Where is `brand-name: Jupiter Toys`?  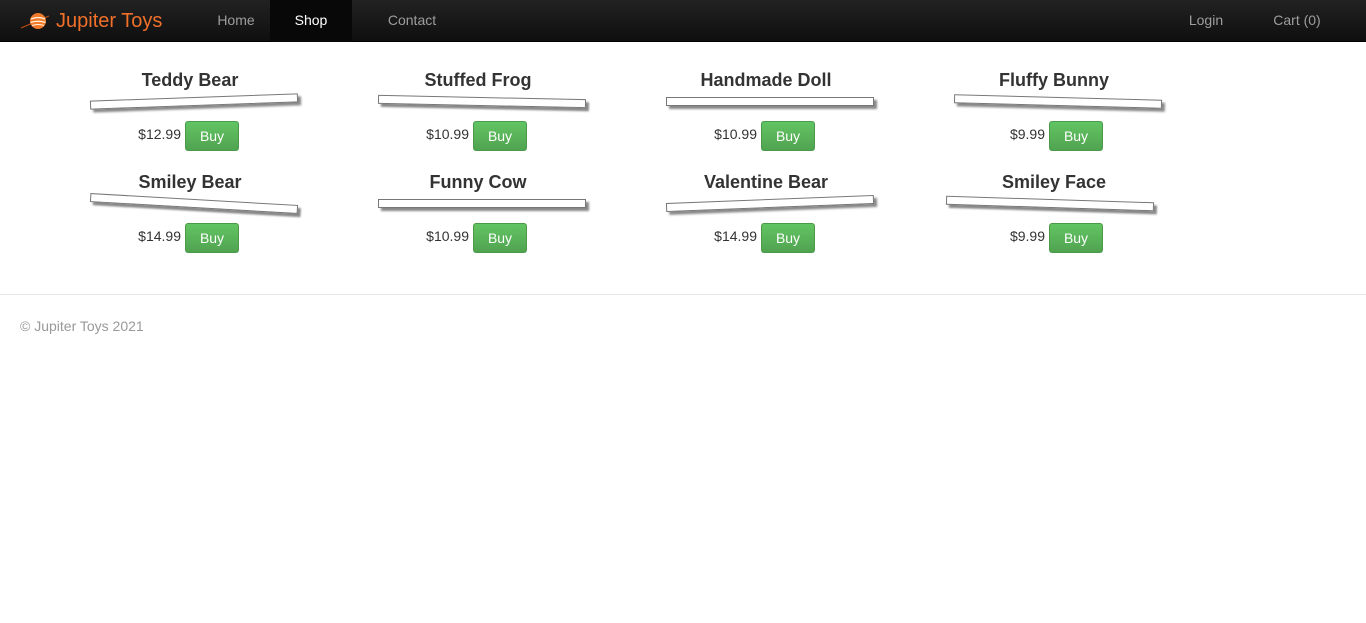 brand-name: Jupiter Toys is located at coordinates (109, 20).